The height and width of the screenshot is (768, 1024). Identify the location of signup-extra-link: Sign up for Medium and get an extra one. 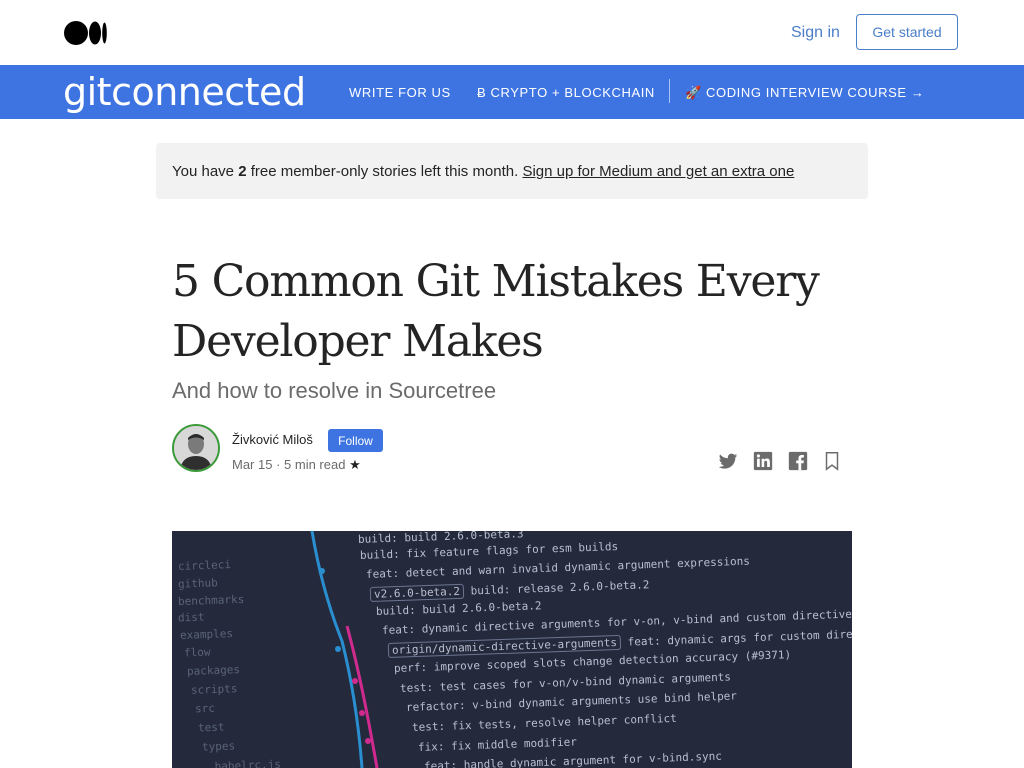
(658, 171).